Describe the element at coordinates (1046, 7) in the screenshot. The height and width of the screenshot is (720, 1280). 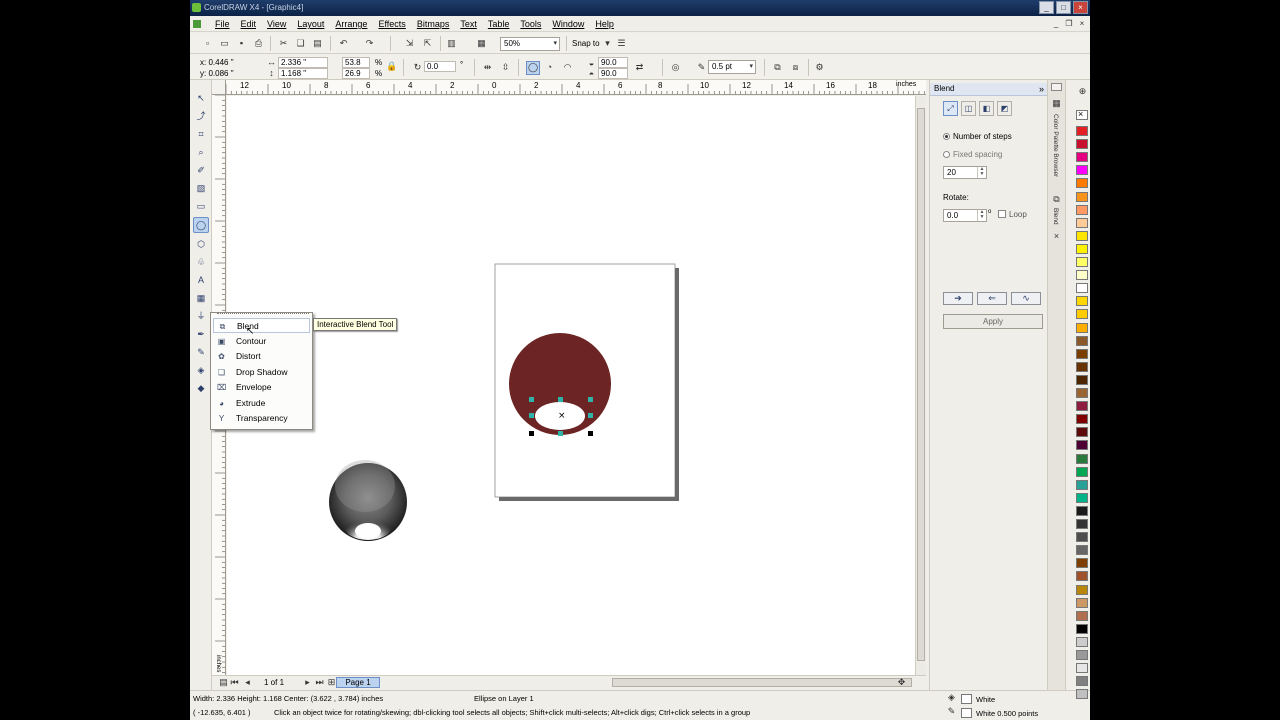
I see `minimize-button: _` at that location.